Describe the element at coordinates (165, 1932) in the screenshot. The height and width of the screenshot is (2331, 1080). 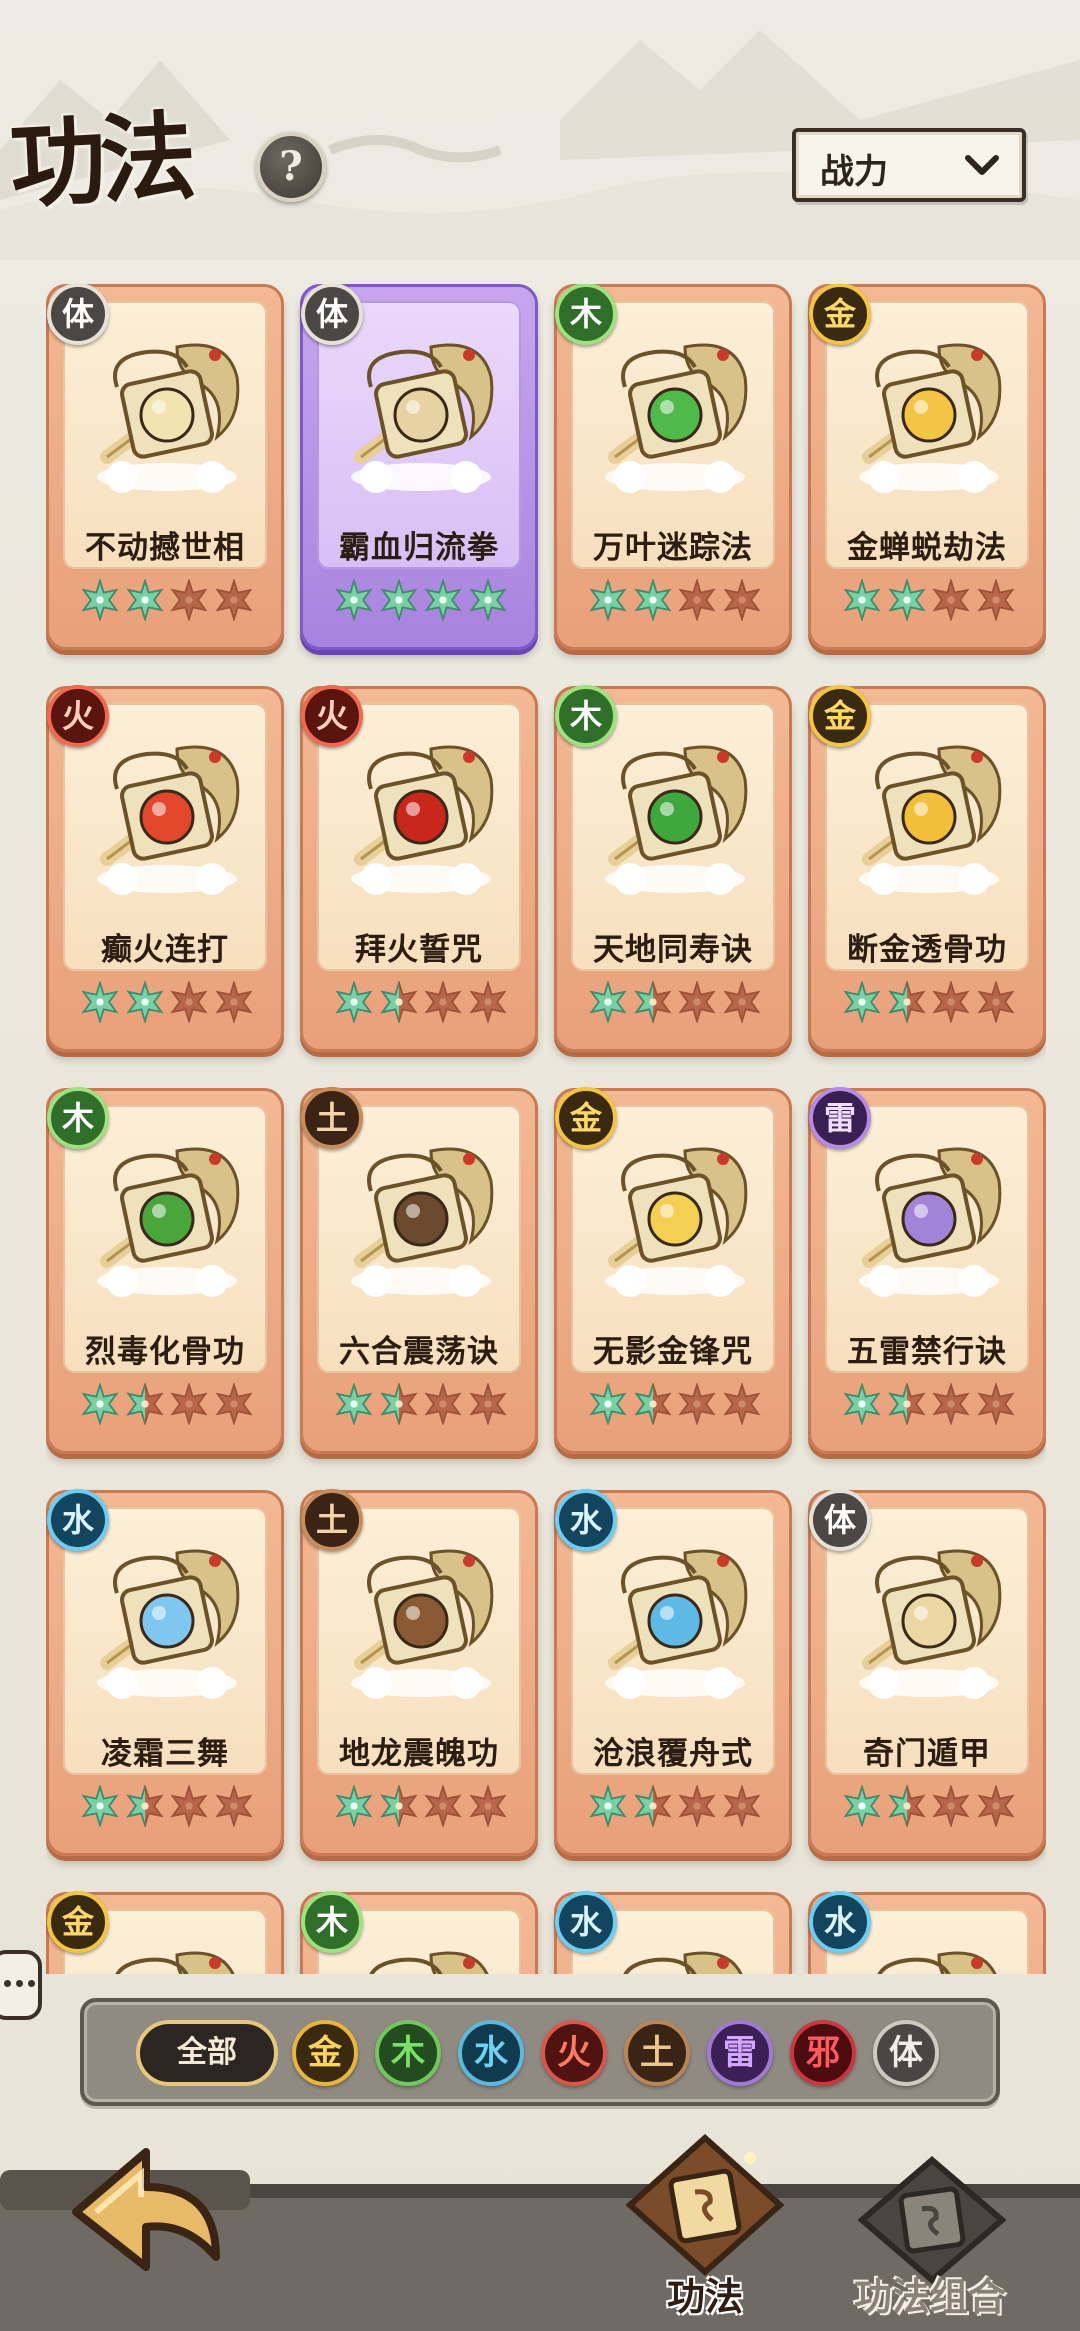
I see `skill-card: 金` at that location.